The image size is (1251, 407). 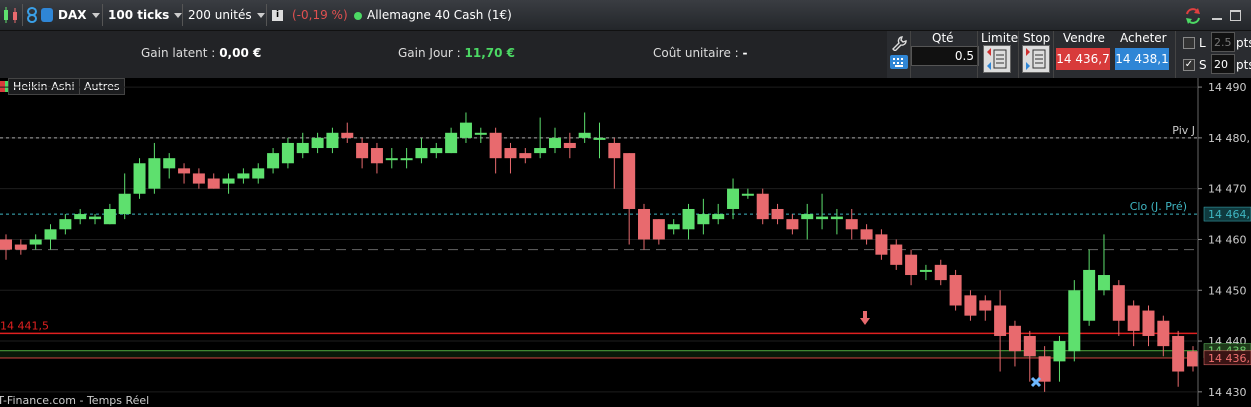 What do you see at coordinates (47, 15) in the screenshot?
I see `contract-icon` at bounding box center [47, 15].